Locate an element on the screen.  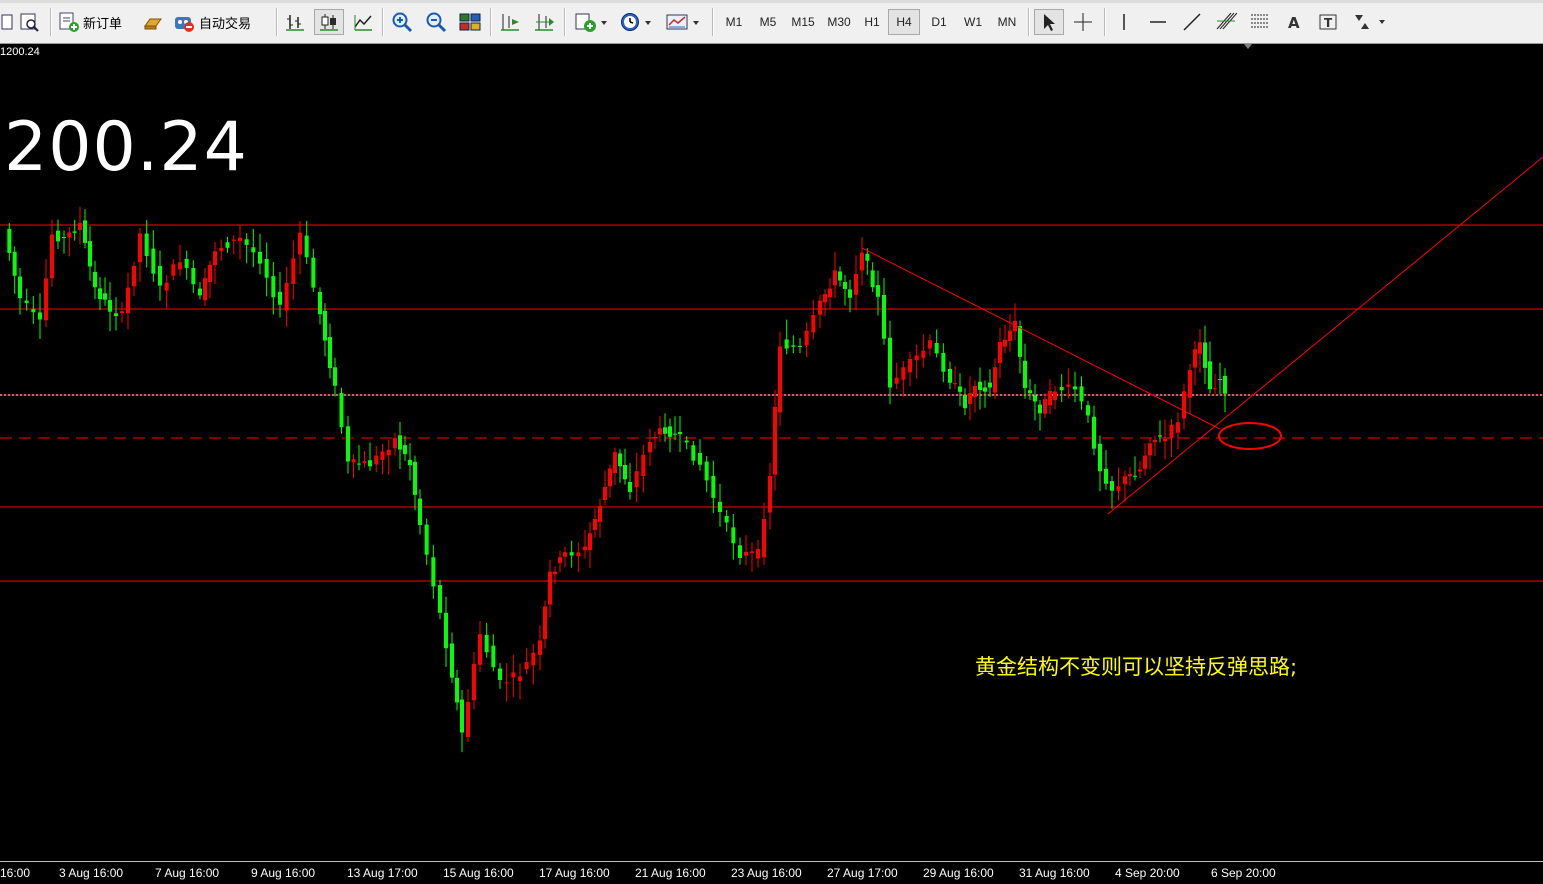
arrows-icon is located at coordinates (1369, 22).